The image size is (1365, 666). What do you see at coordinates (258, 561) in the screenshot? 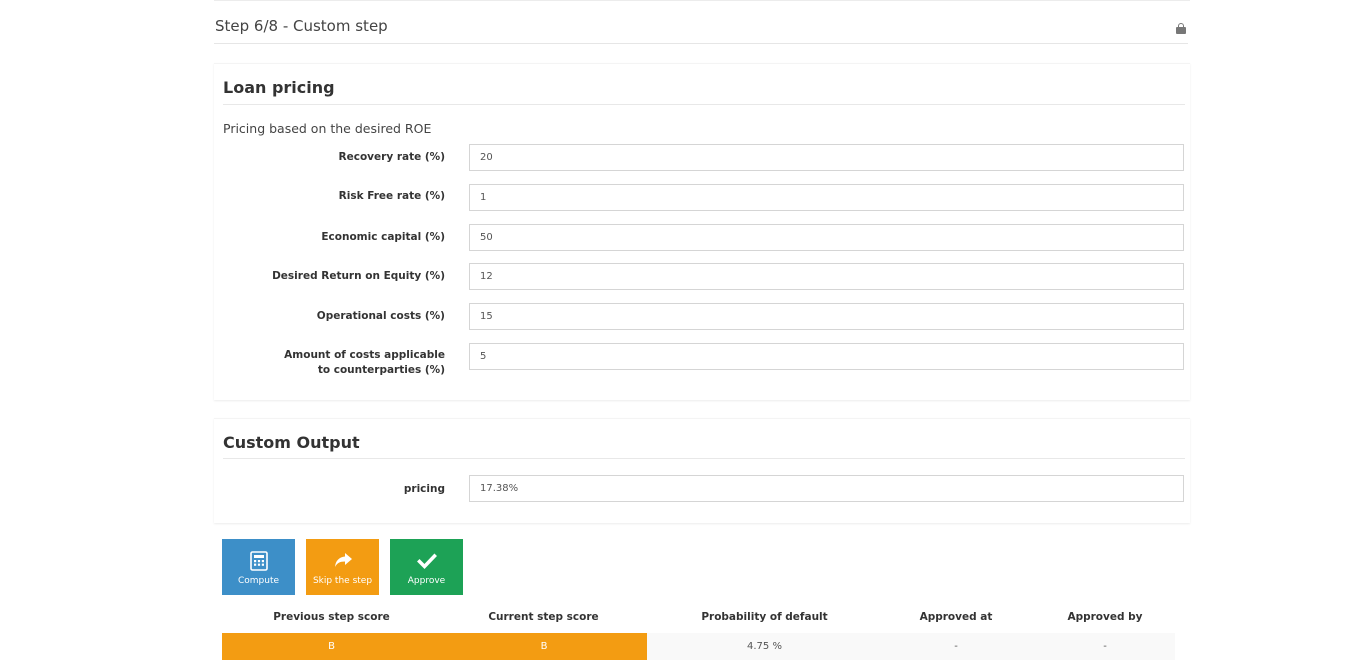
I see `calculator-icon` at bounding box center [258, 561].